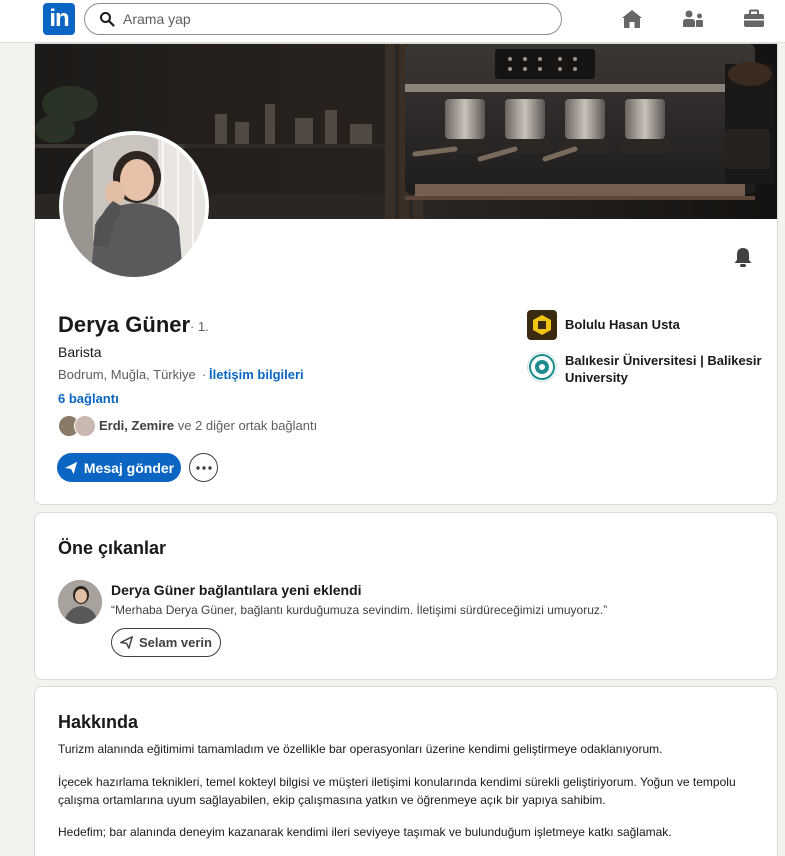 Image resolution: width=785 pixels, height=856 pixels. I want to click on profile-name: Derya Güner, so click(124, 324).